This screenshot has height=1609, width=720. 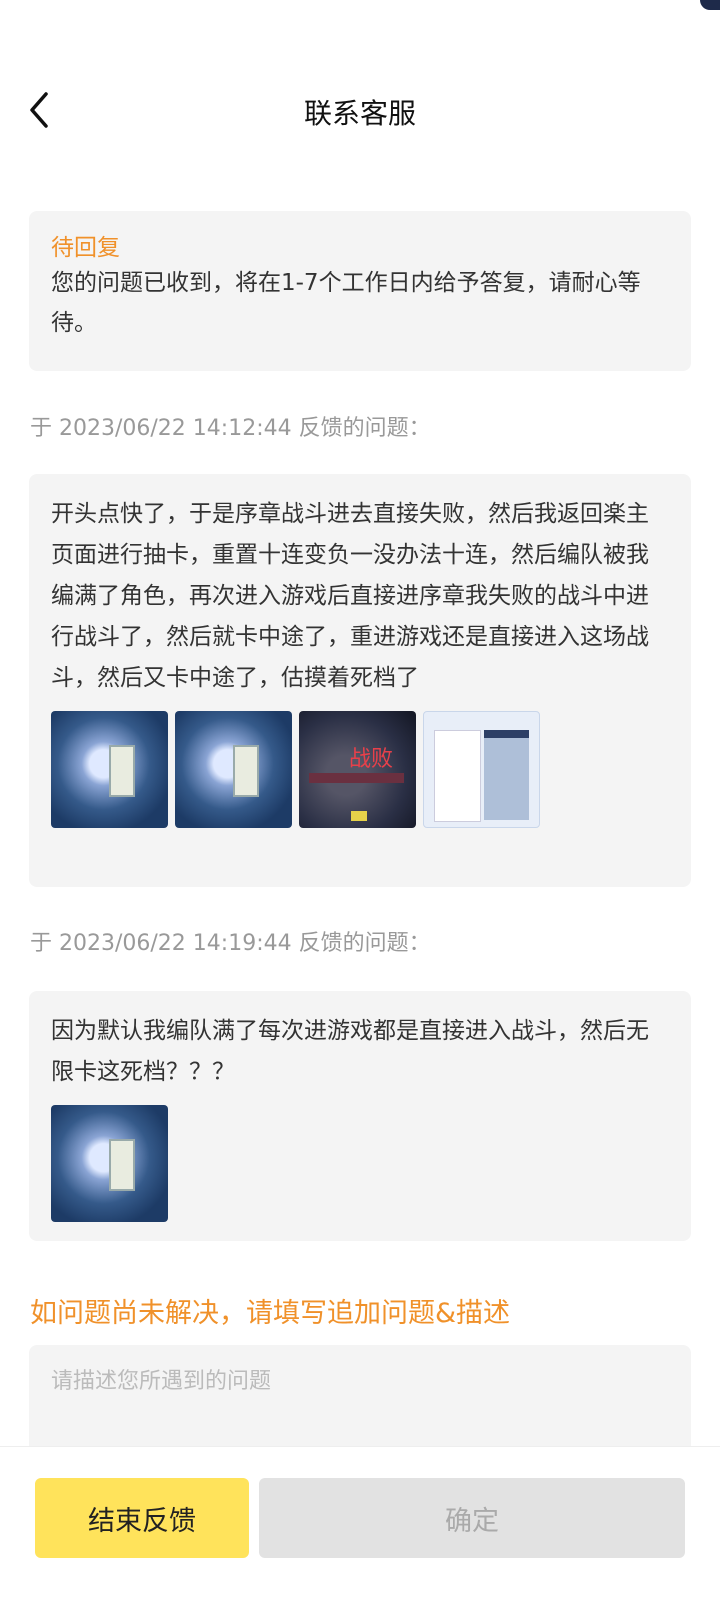 I want to click on panel-right, so click(x=506, y=775).